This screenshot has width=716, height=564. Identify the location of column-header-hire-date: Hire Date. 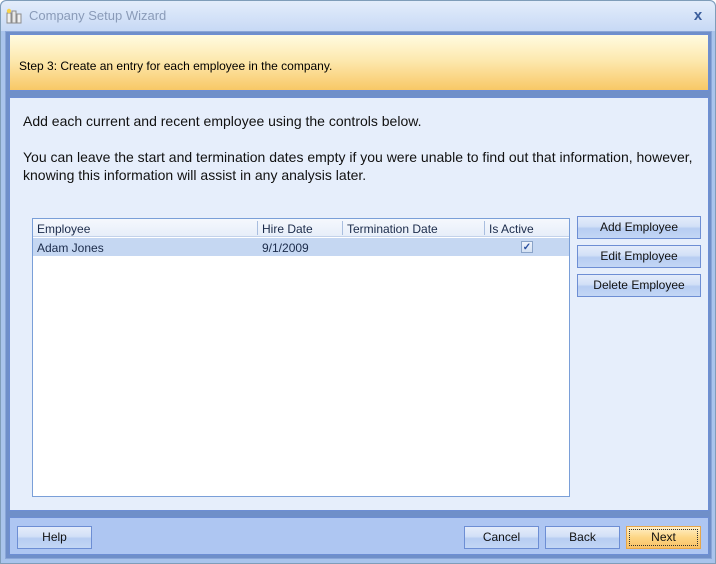
(287, 229).